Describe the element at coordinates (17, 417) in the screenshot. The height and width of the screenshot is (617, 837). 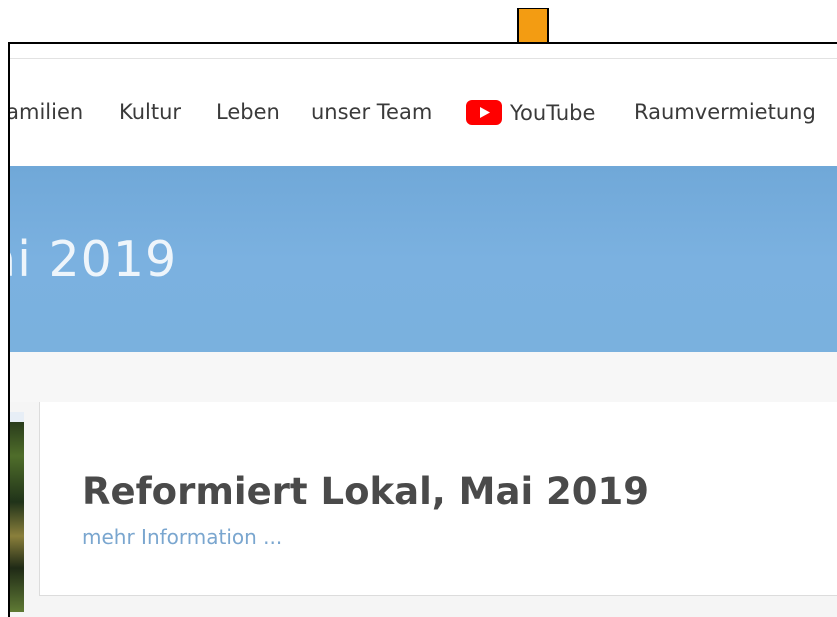
I see `thumbnail-top-edge` at that location.